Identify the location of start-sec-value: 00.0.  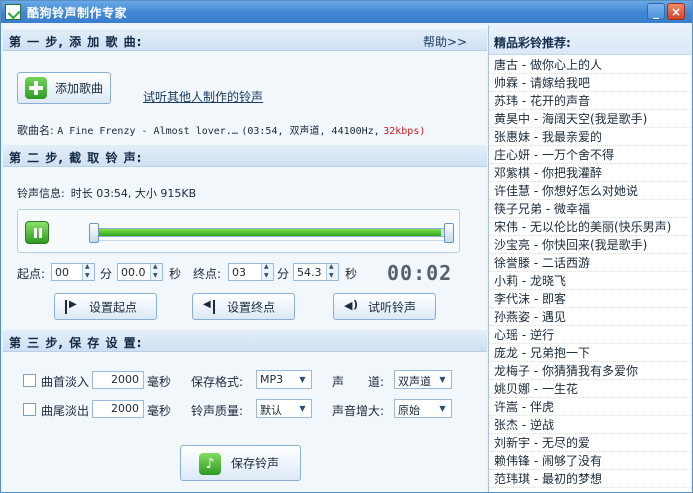
(133, 272).